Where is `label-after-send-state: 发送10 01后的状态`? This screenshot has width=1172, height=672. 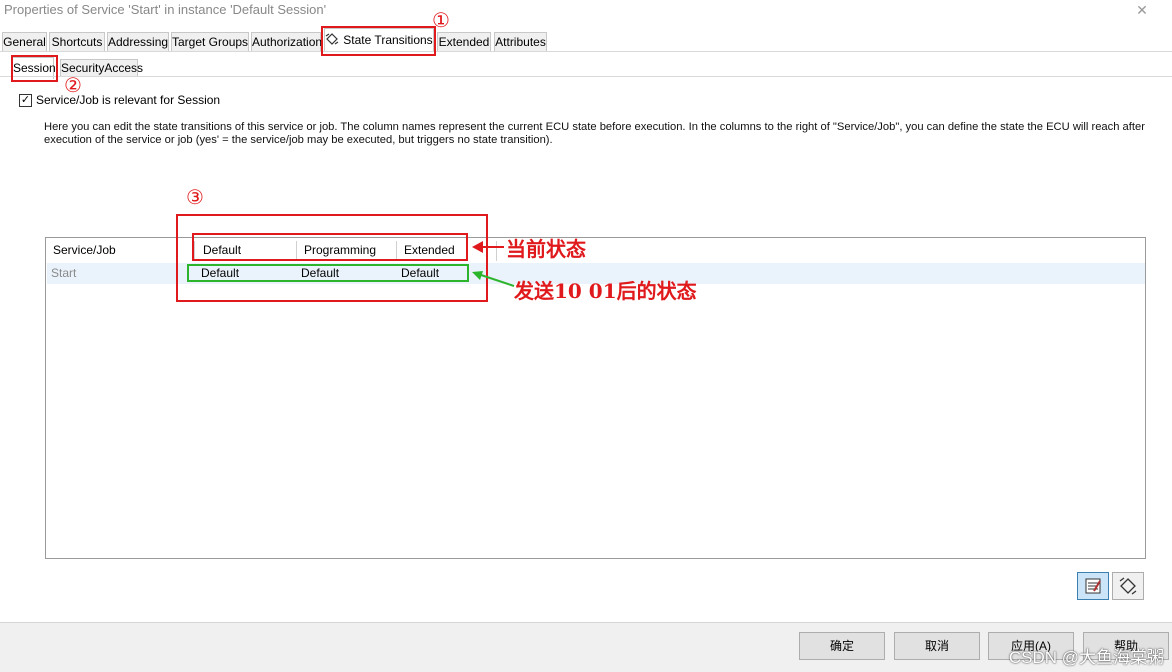
label-after-send-state: 发送10 01后的状态 is located at coordinates (605, 291).